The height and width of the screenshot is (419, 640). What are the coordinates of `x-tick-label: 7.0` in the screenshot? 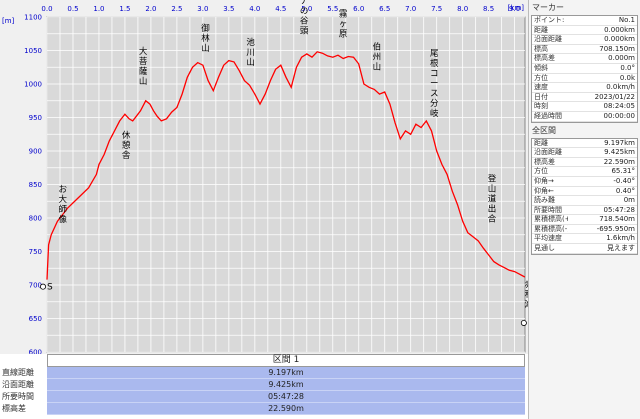 It's located at (410, 9).